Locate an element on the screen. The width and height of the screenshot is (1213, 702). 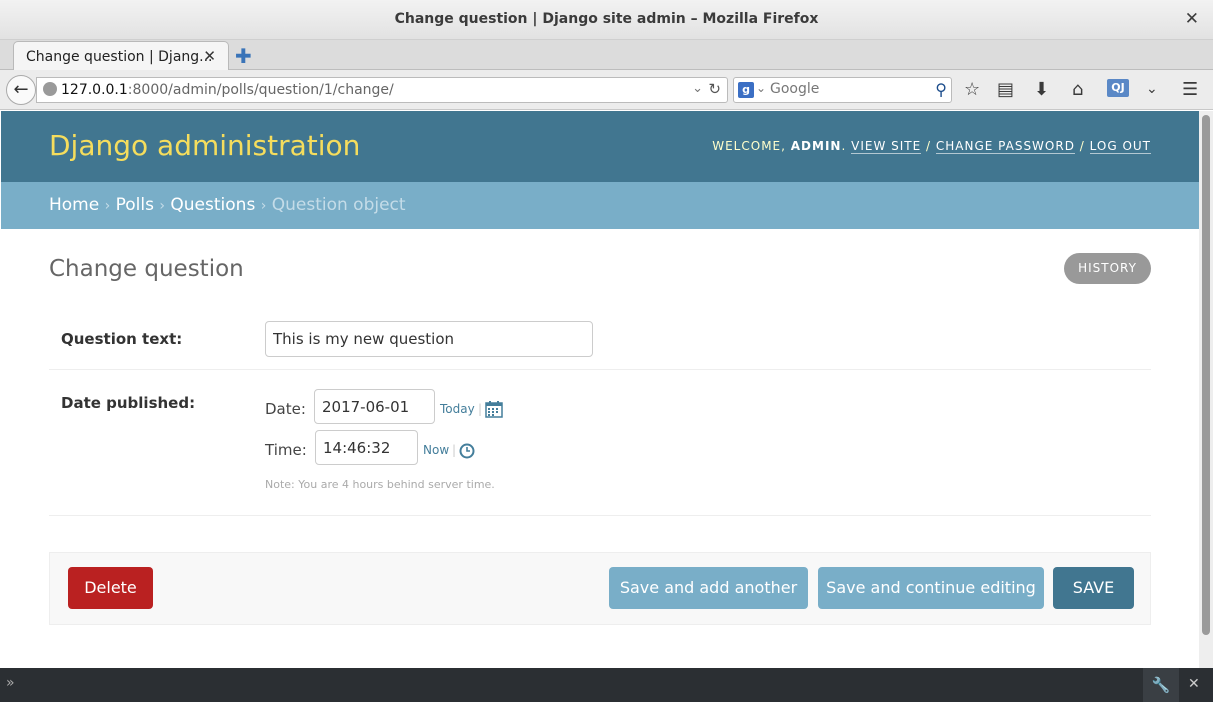
url-host: 127.0.0.1 is located at coordinates (94, 90).